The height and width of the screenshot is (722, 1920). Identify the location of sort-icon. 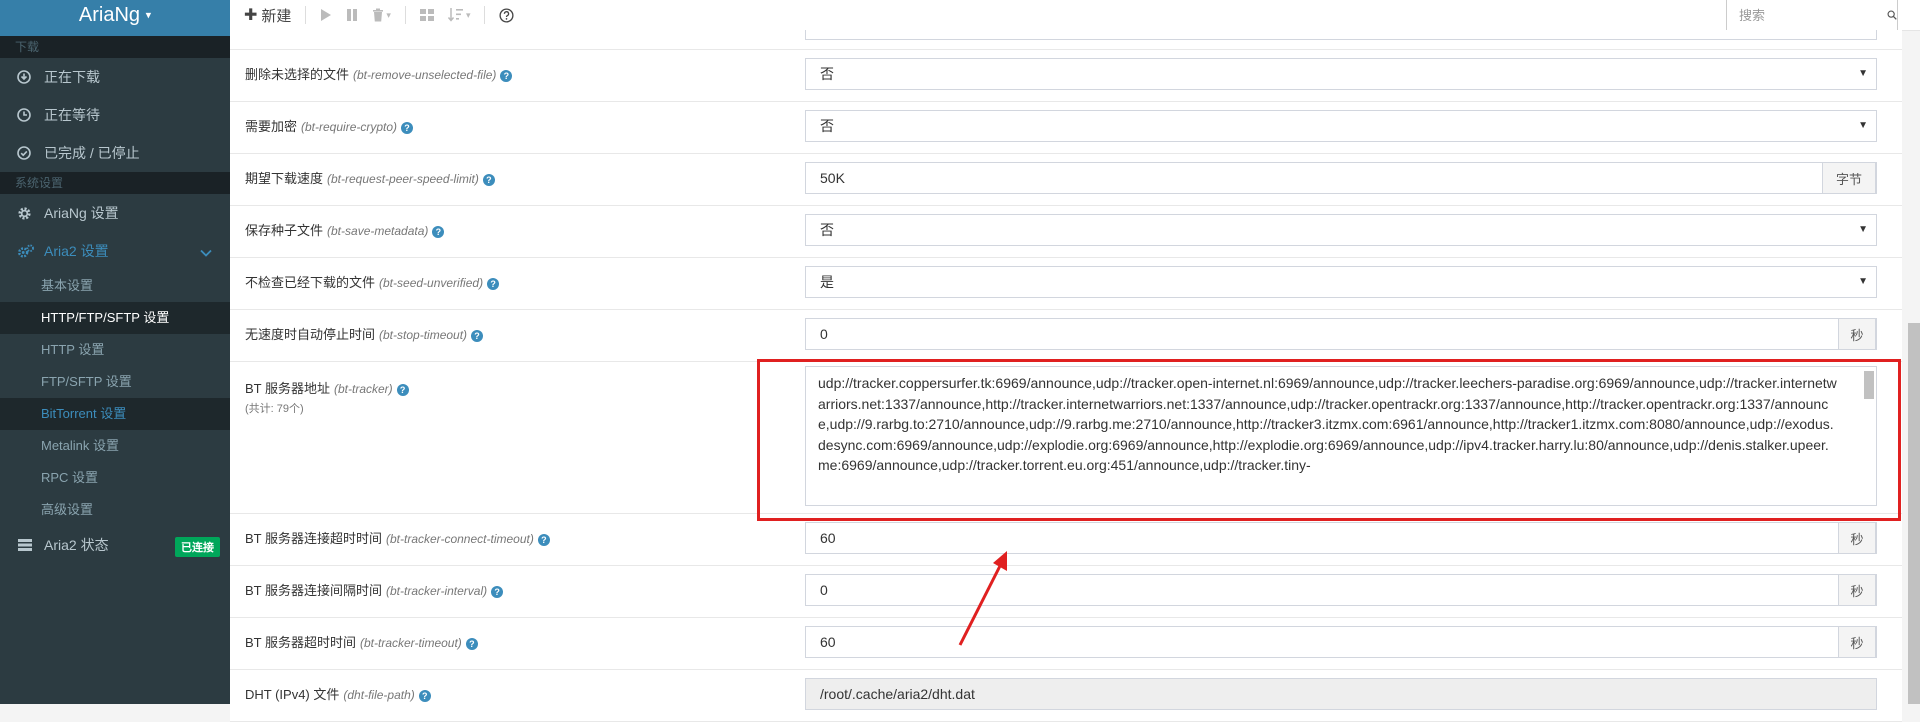
(455, 15).